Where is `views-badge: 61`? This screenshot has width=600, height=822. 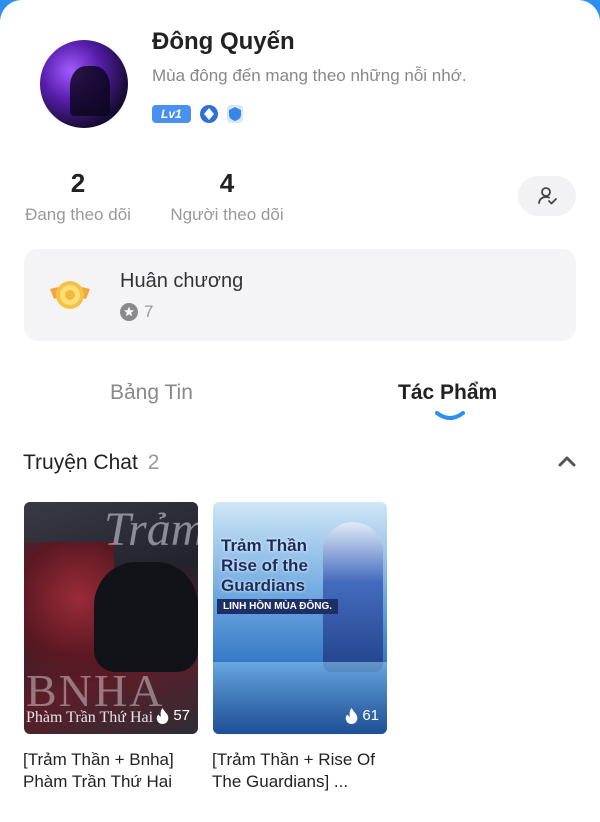
views-badge: 61 is located at coordinates (362, 715).